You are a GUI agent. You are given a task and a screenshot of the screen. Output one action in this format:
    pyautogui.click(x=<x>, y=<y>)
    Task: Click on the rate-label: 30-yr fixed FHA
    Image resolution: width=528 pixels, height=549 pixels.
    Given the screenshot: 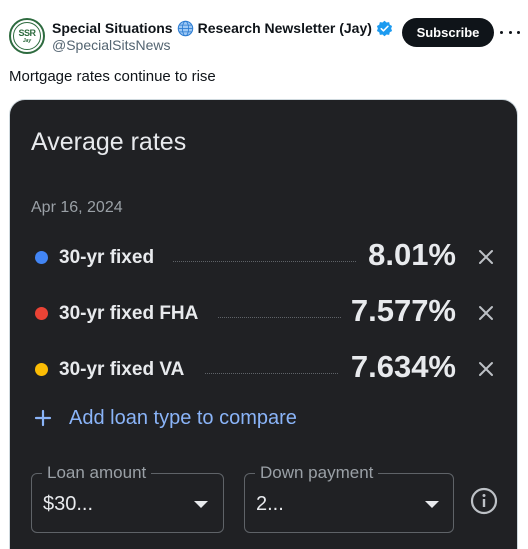 What is the action you would take?
    pyautogui.click(x=129, y=313)
    